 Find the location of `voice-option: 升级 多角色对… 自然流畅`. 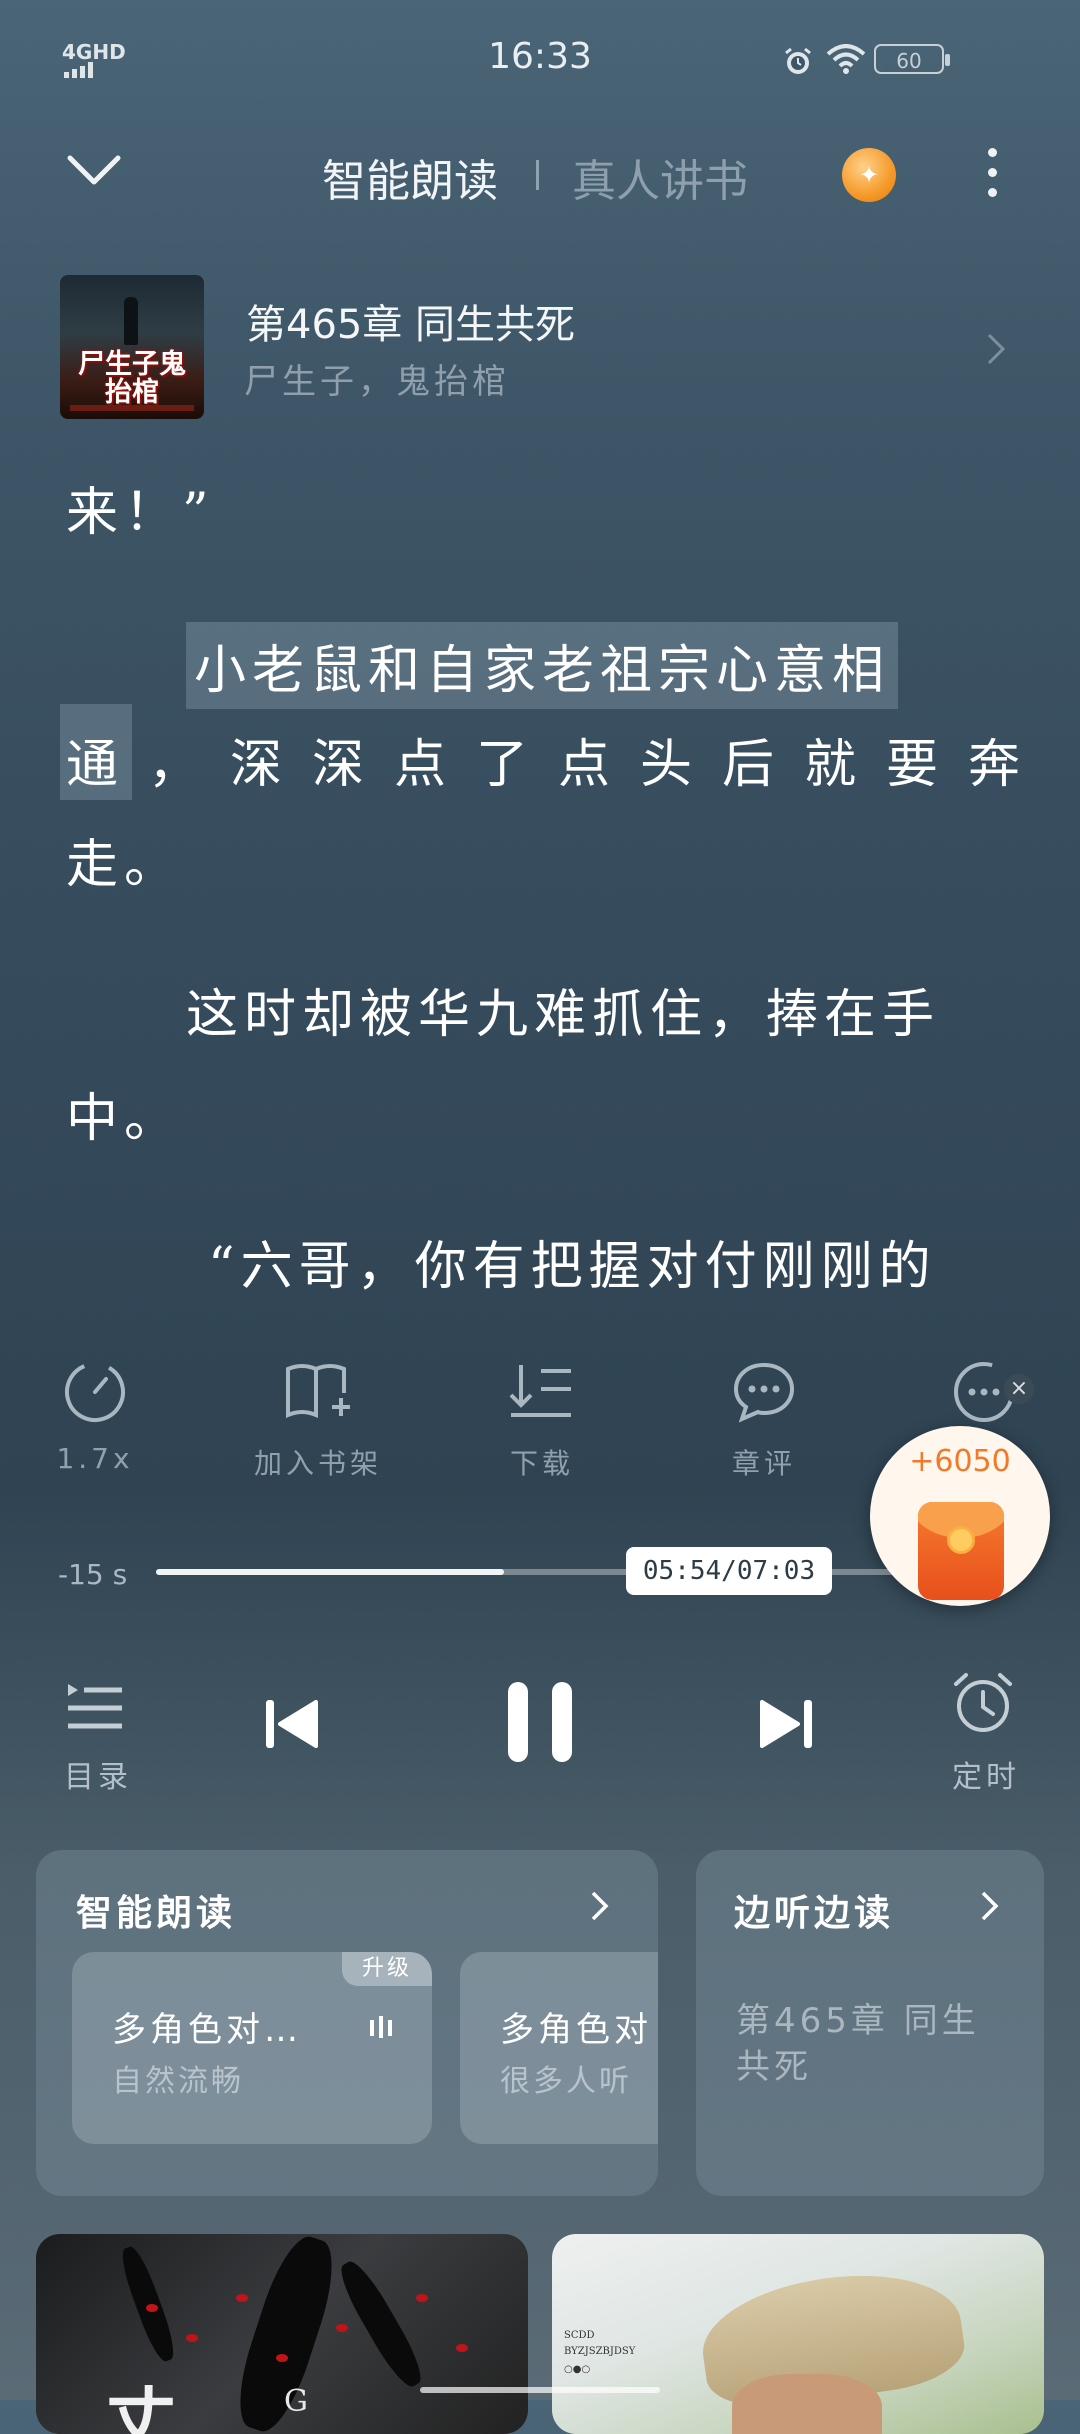

voice-option: 升级 多角色对… 自然流畅 is located at coordinates (252, 2048).